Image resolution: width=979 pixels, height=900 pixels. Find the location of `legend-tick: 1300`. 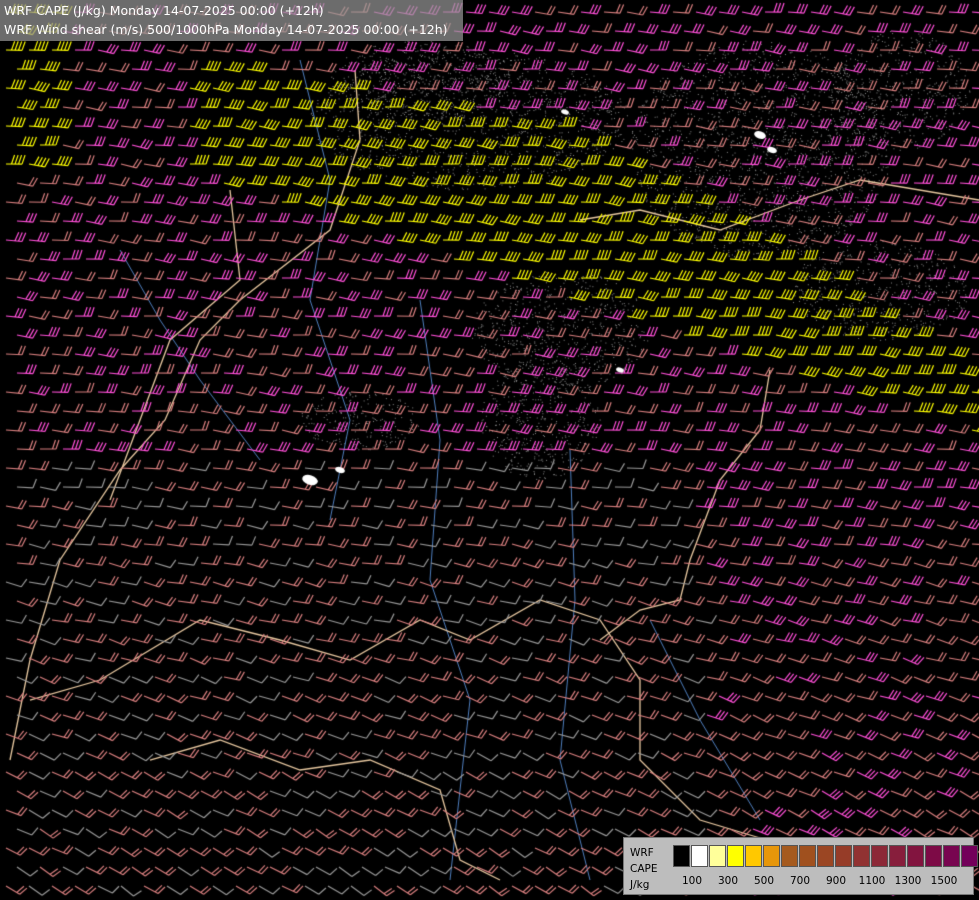

legend-tick: 1300 is located at coordinates (908, 881).